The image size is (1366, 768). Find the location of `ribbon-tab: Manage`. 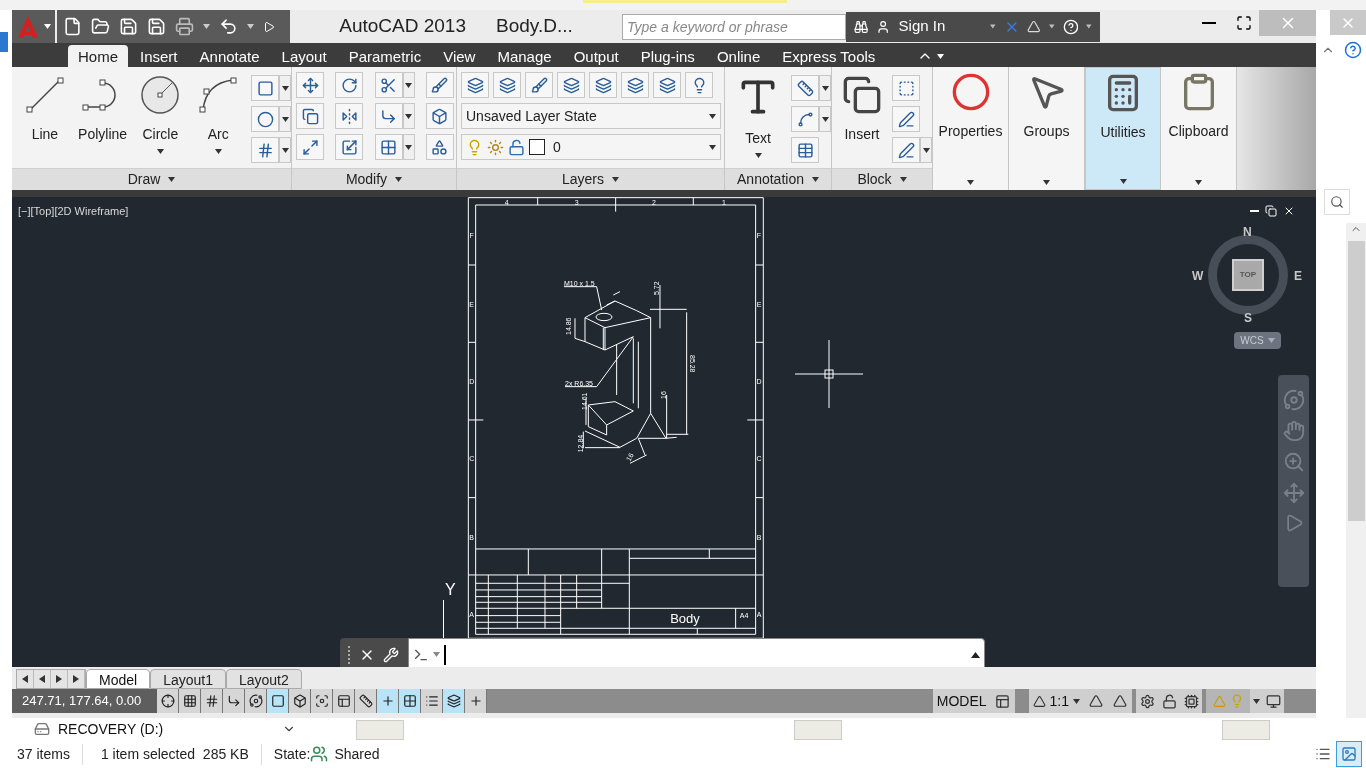

ribbon-tab: Manage is located at coordinates (524, 56).